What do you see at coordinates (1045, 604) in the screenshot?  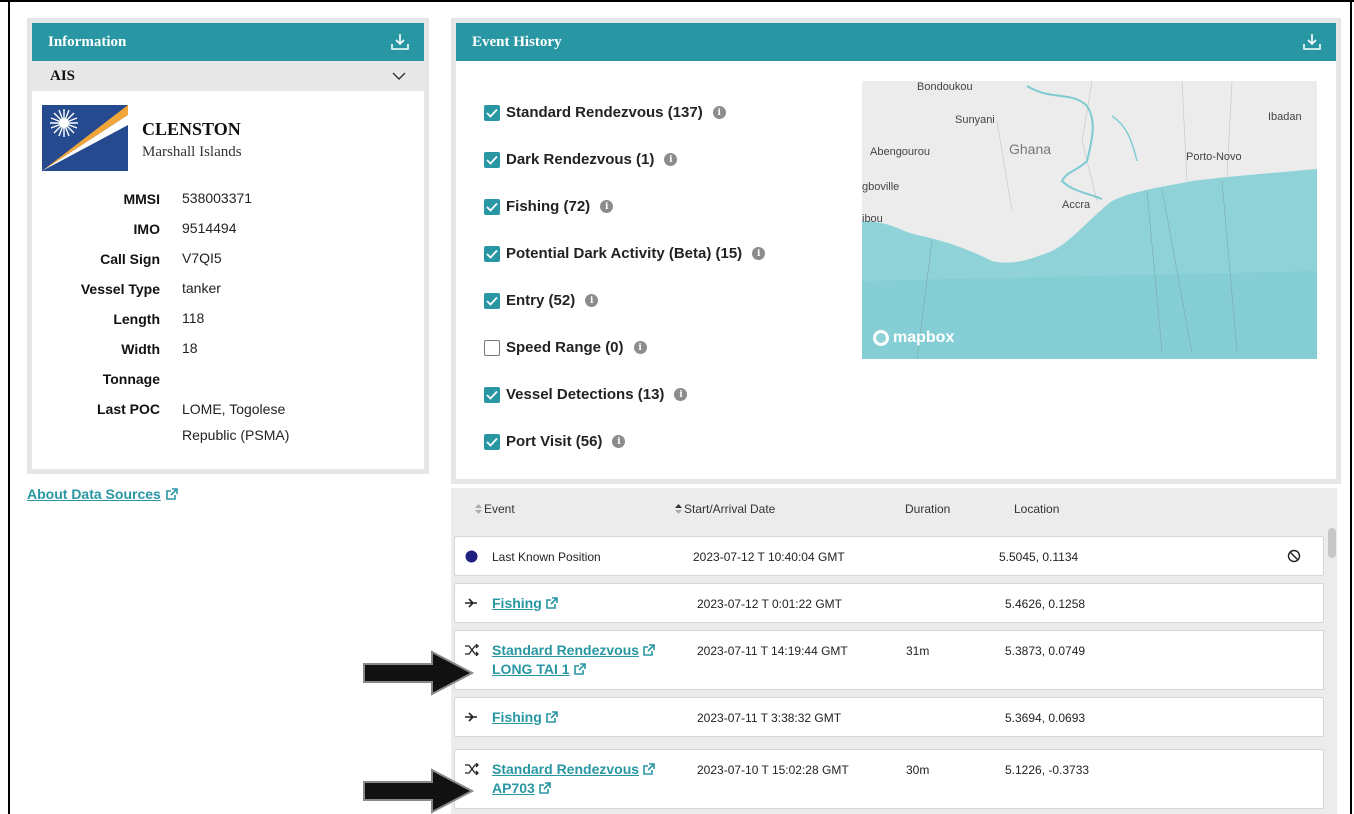 I see `event-location: 5.4626, 0.1258` at bounding box center [1045, 604].